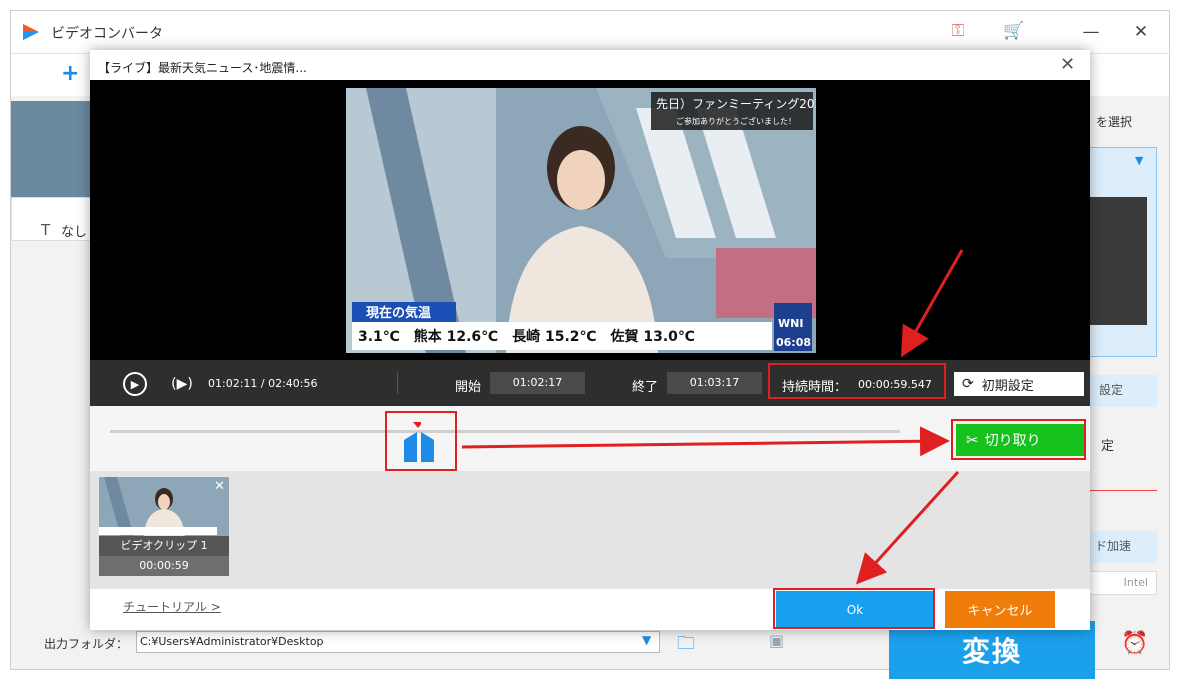 The width and height of the screenshot is (1180, 680). I want to click on timeline-track, so click(505, 431).